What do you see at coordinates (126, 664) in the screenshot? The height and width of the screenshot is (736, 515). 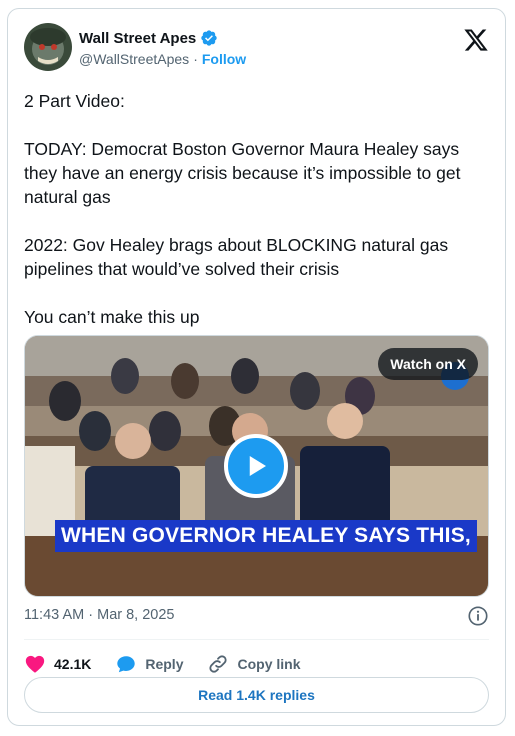 I see `reply-bubble-icon` at bounding box center [126, 664].